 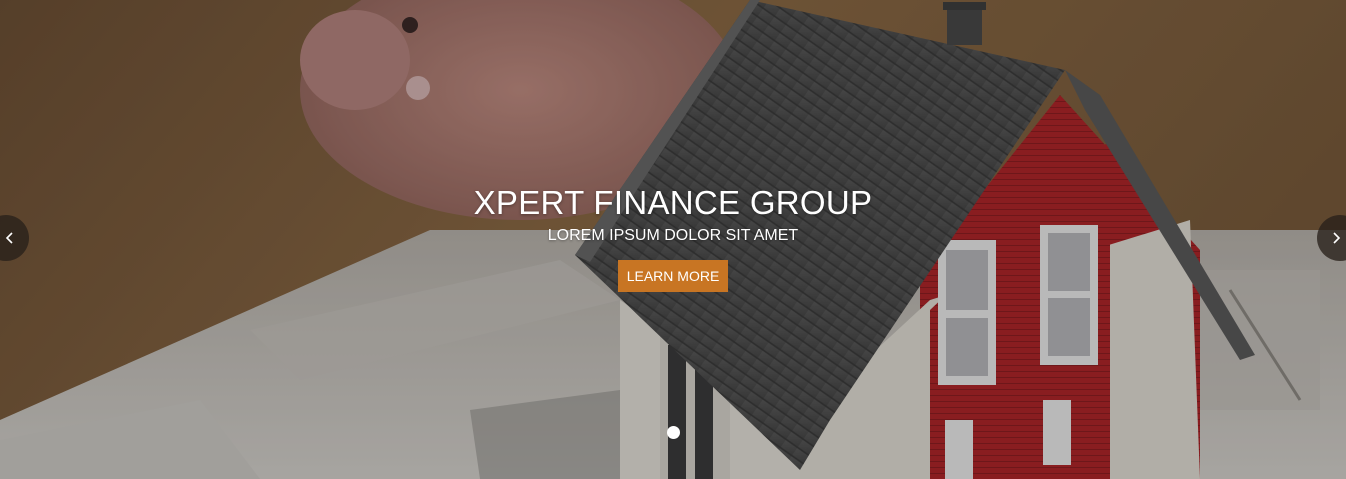 I want to click on slide-dot-active, so click(x=673, y=432).